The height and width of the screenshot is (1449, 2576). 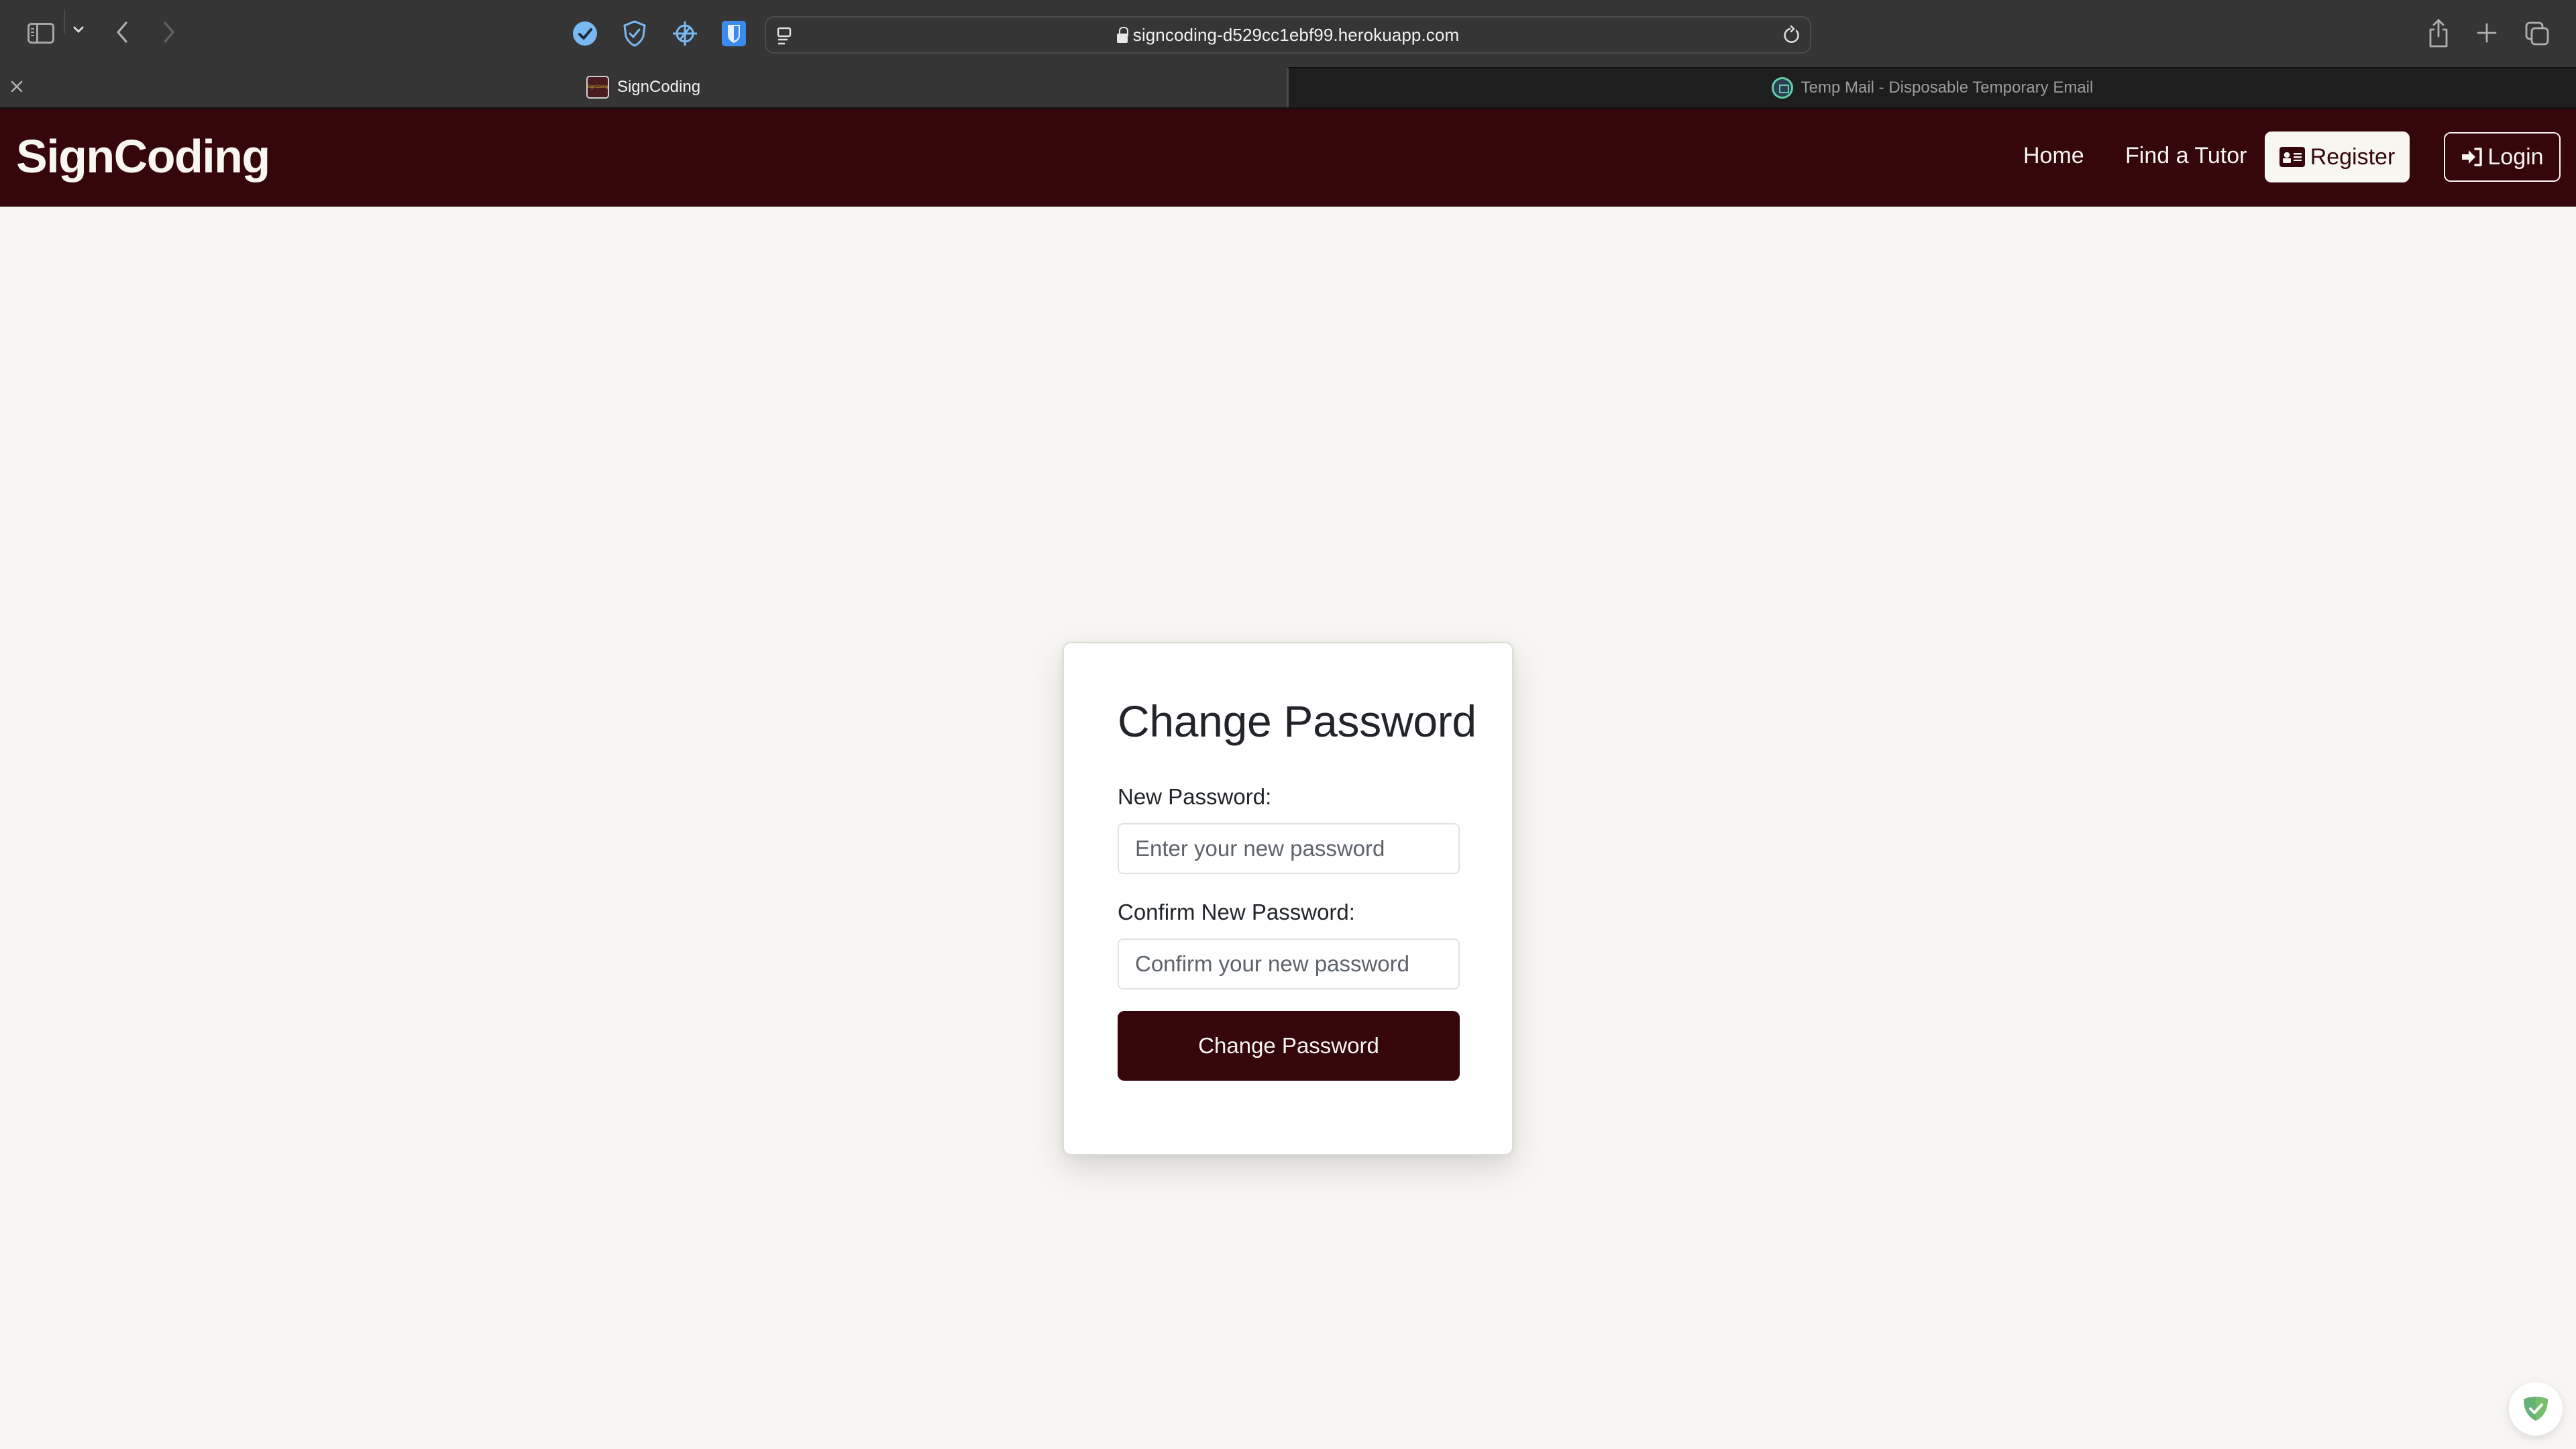 I want to click on tab-overview-button, so click(x=2537, y=33).